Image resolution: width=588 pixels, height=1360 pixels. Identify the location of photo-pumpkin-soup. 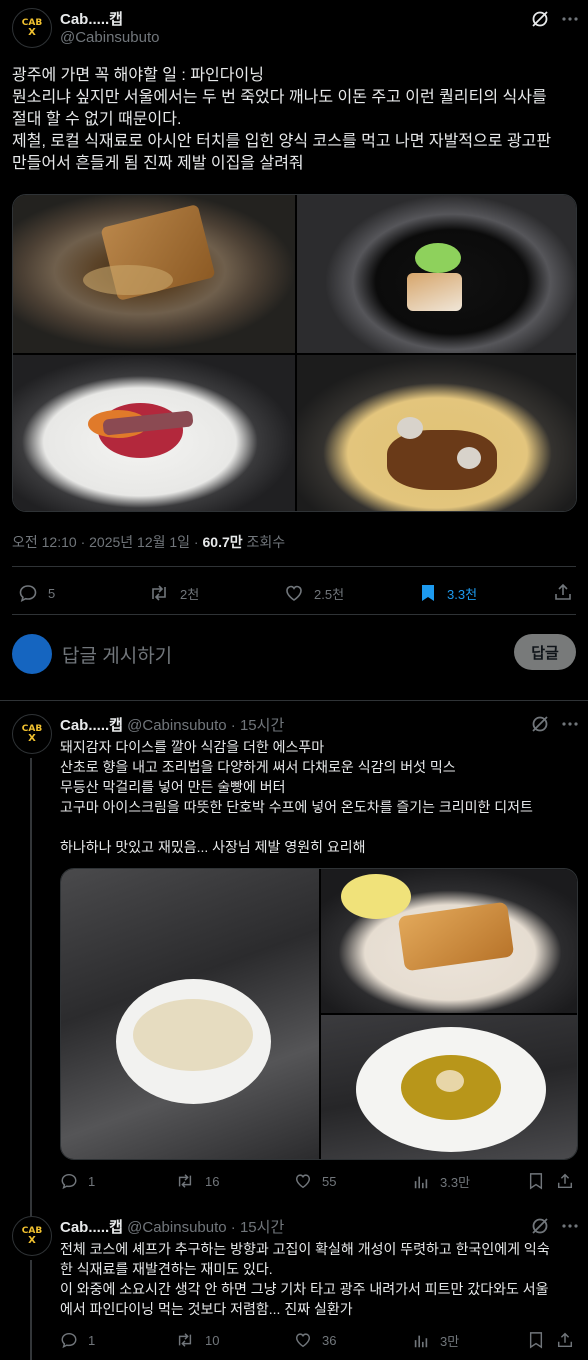
(449, 1087).